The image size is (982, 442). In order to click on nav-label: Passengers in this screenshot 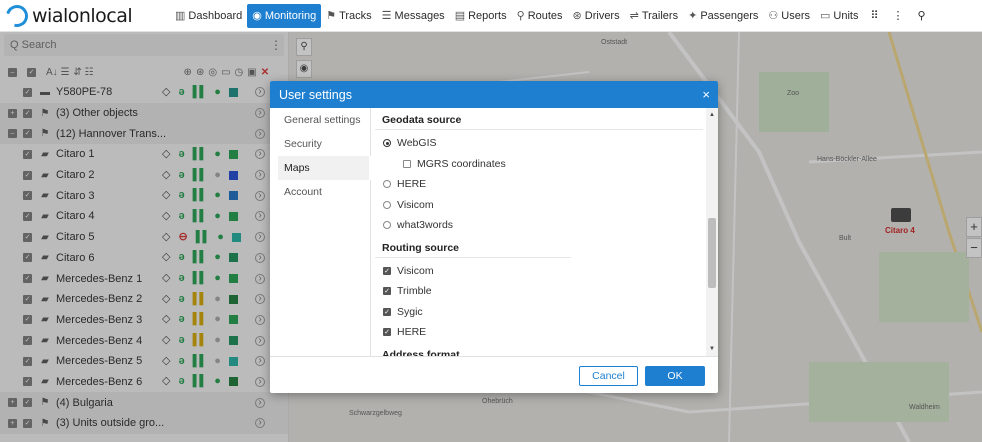, I will do `click(729, 15)`.